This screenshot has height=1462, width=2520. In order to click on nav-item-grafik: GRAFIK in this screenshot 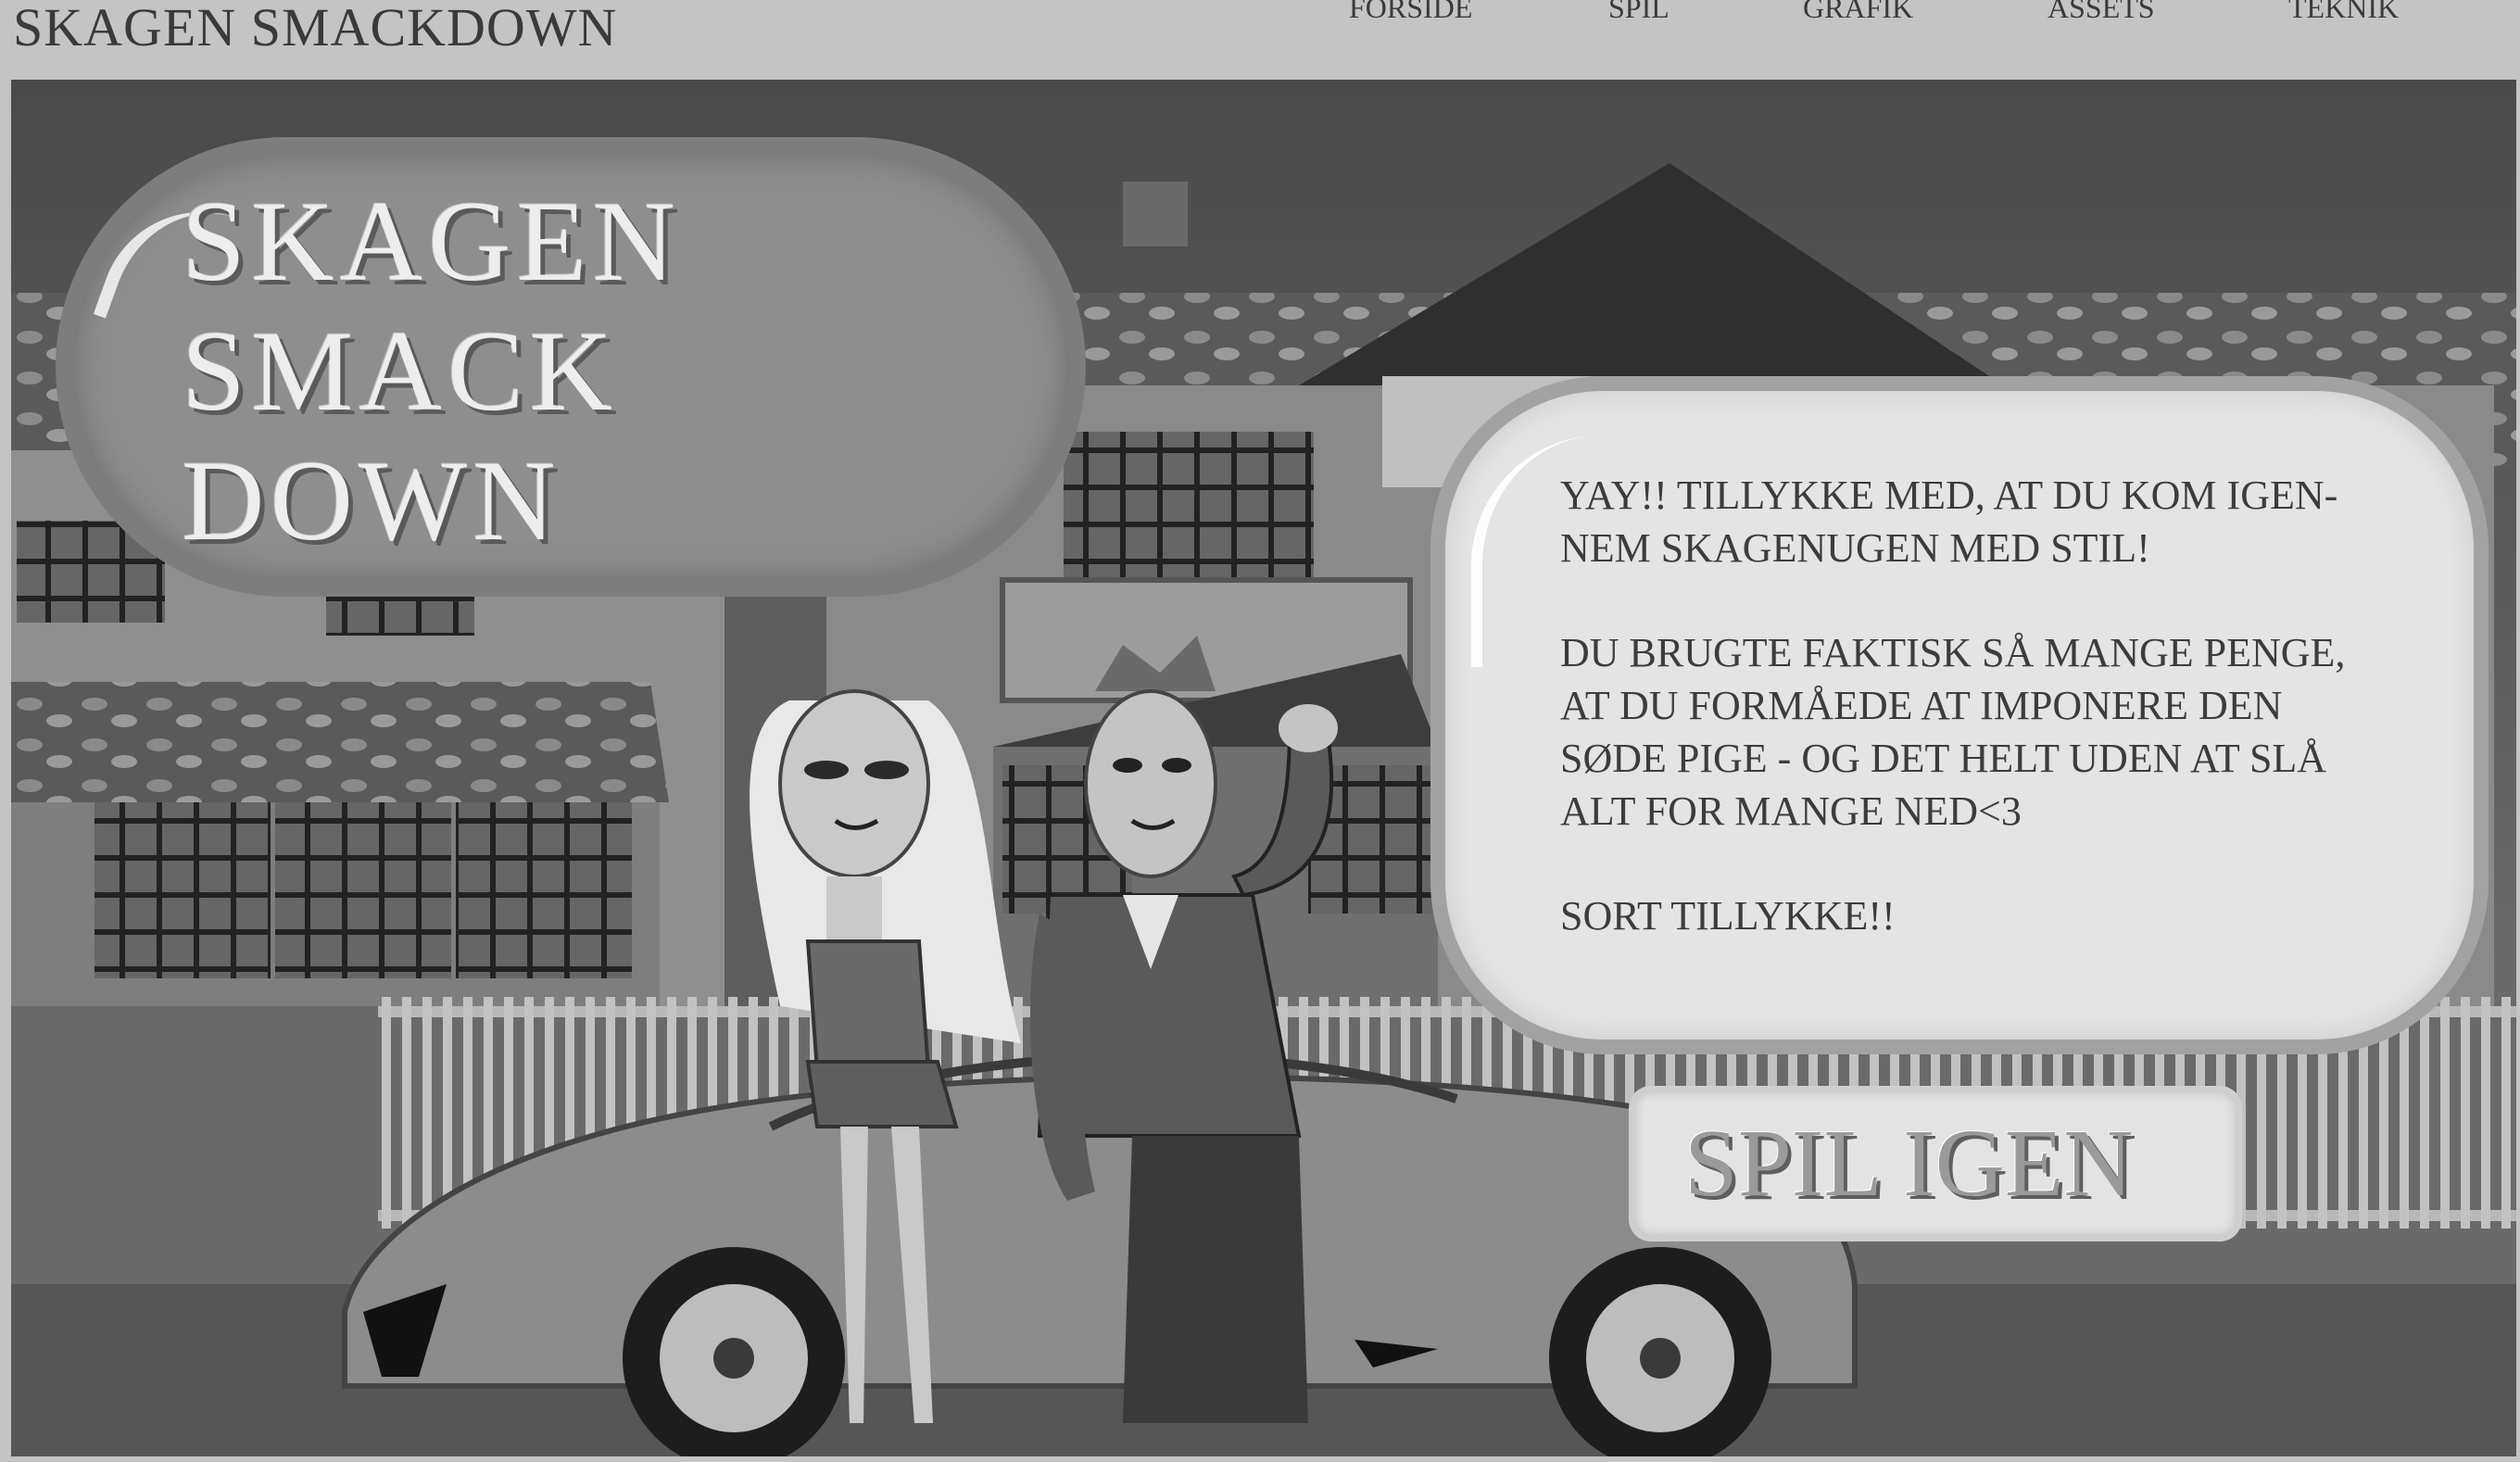, I will do `click(1858, 12)`.